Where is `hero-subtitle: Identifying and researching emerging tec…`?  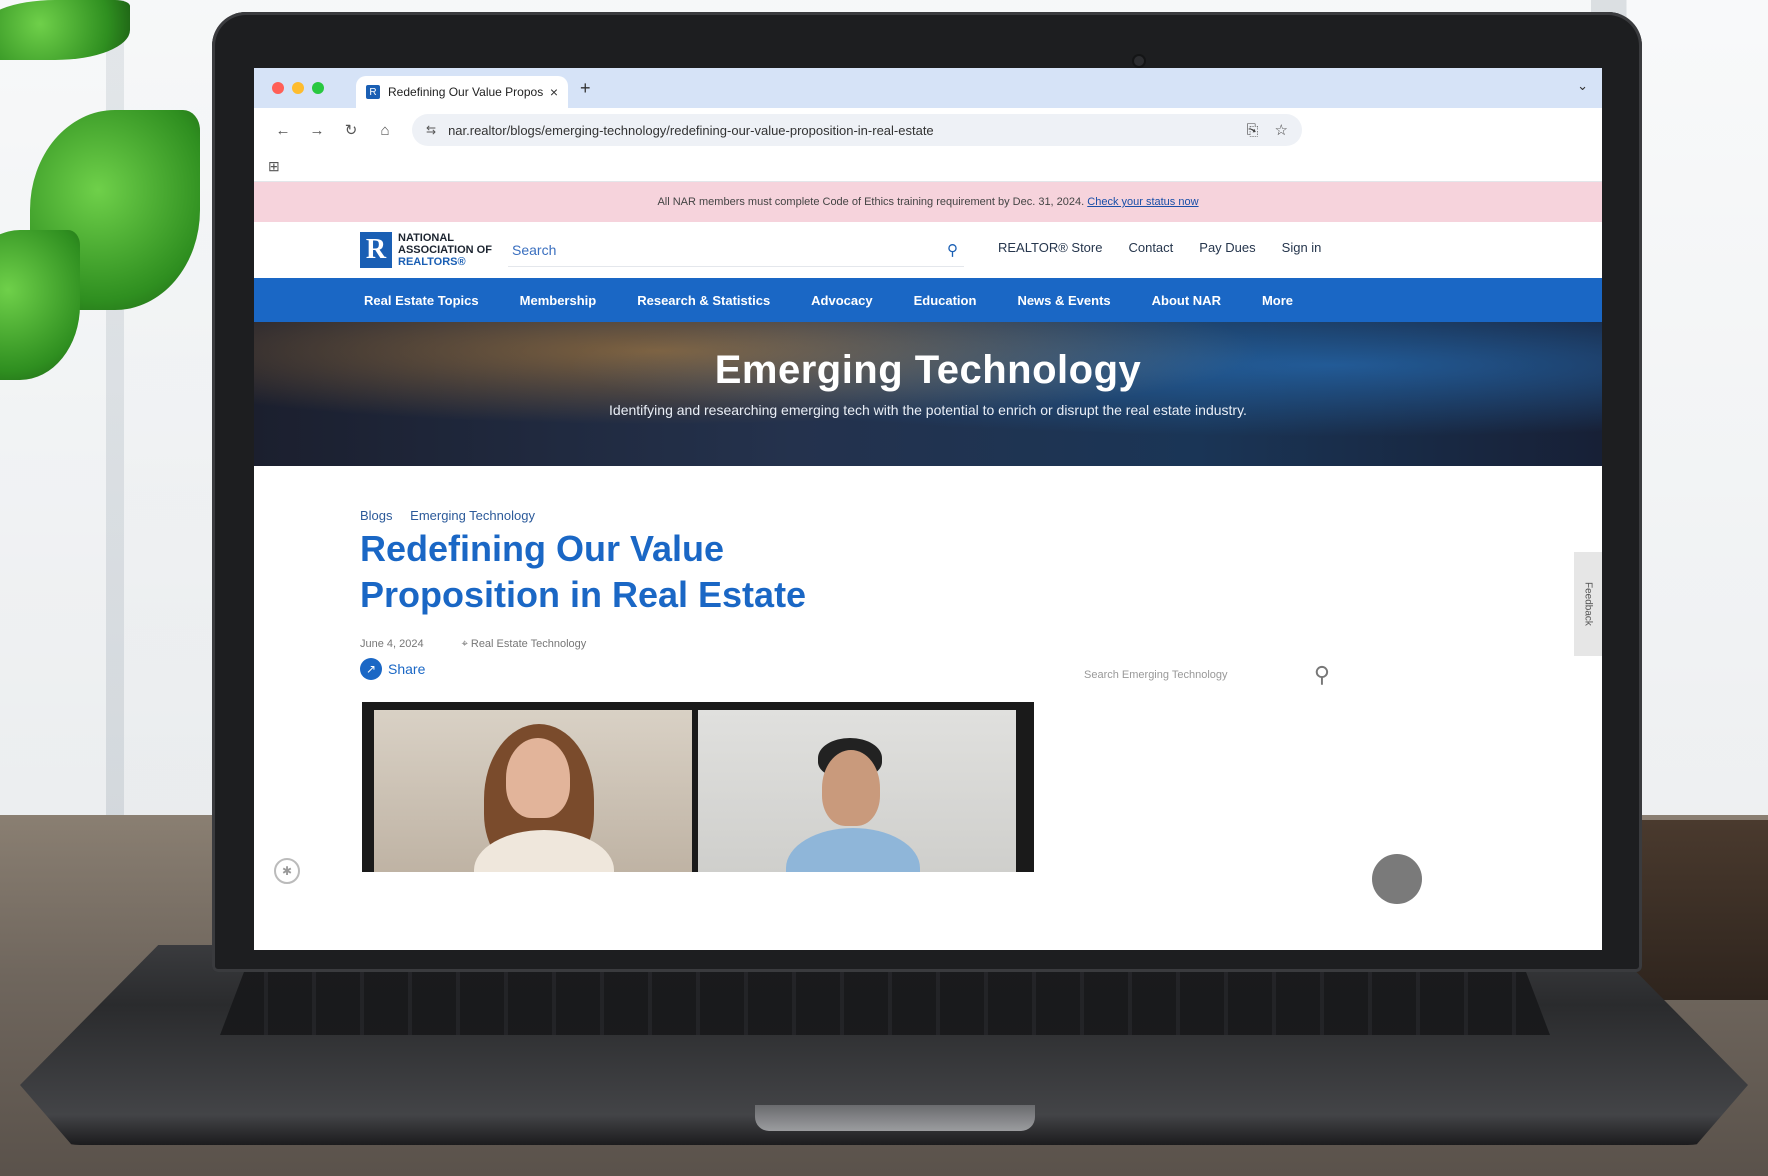 hero-subtitle: Identifying and researching emerging tec… is located at coordinates (928, 410).